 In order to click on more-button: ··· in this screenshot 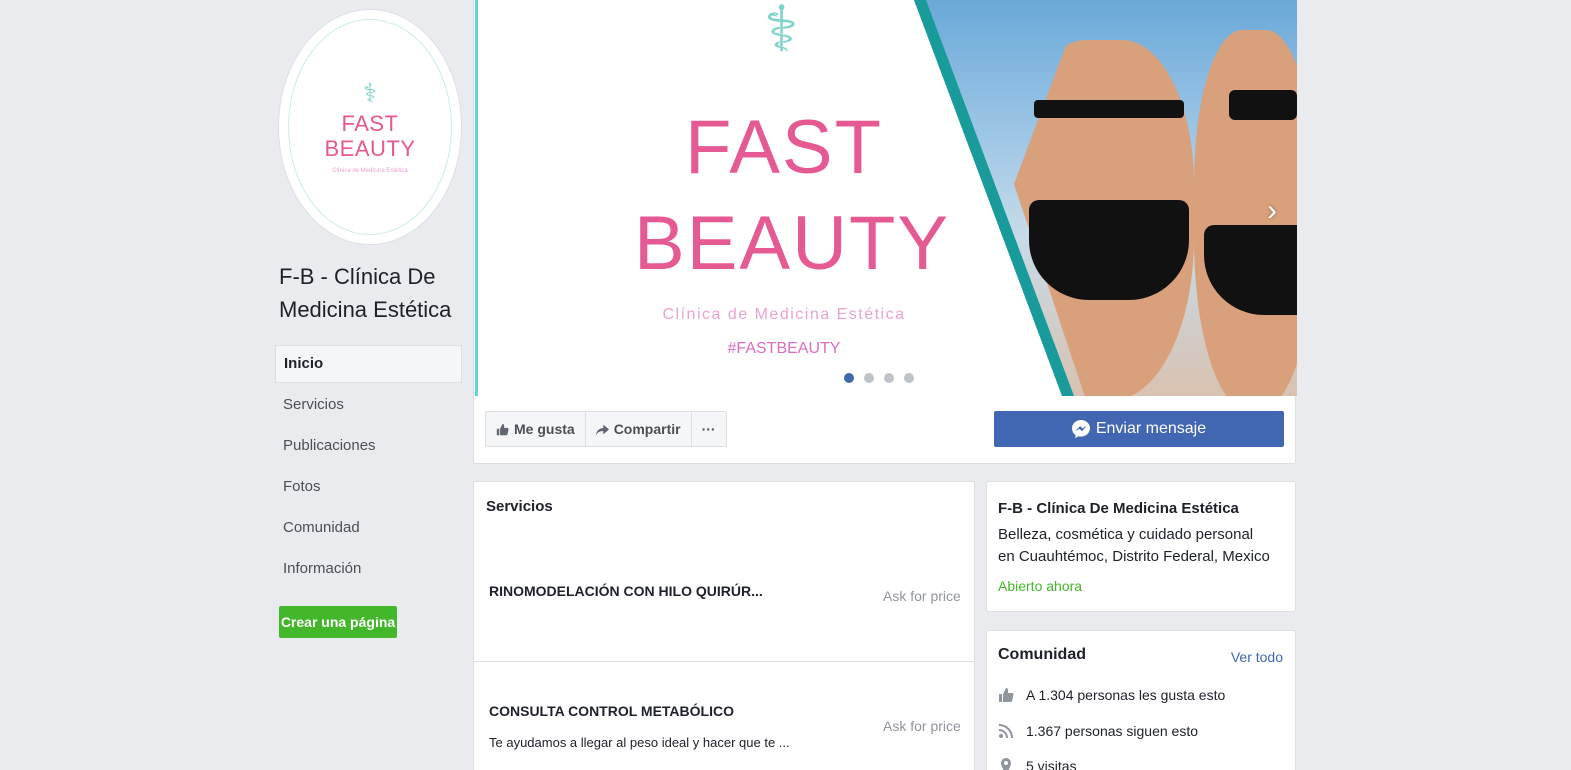, I will do `click(708, 429)`.